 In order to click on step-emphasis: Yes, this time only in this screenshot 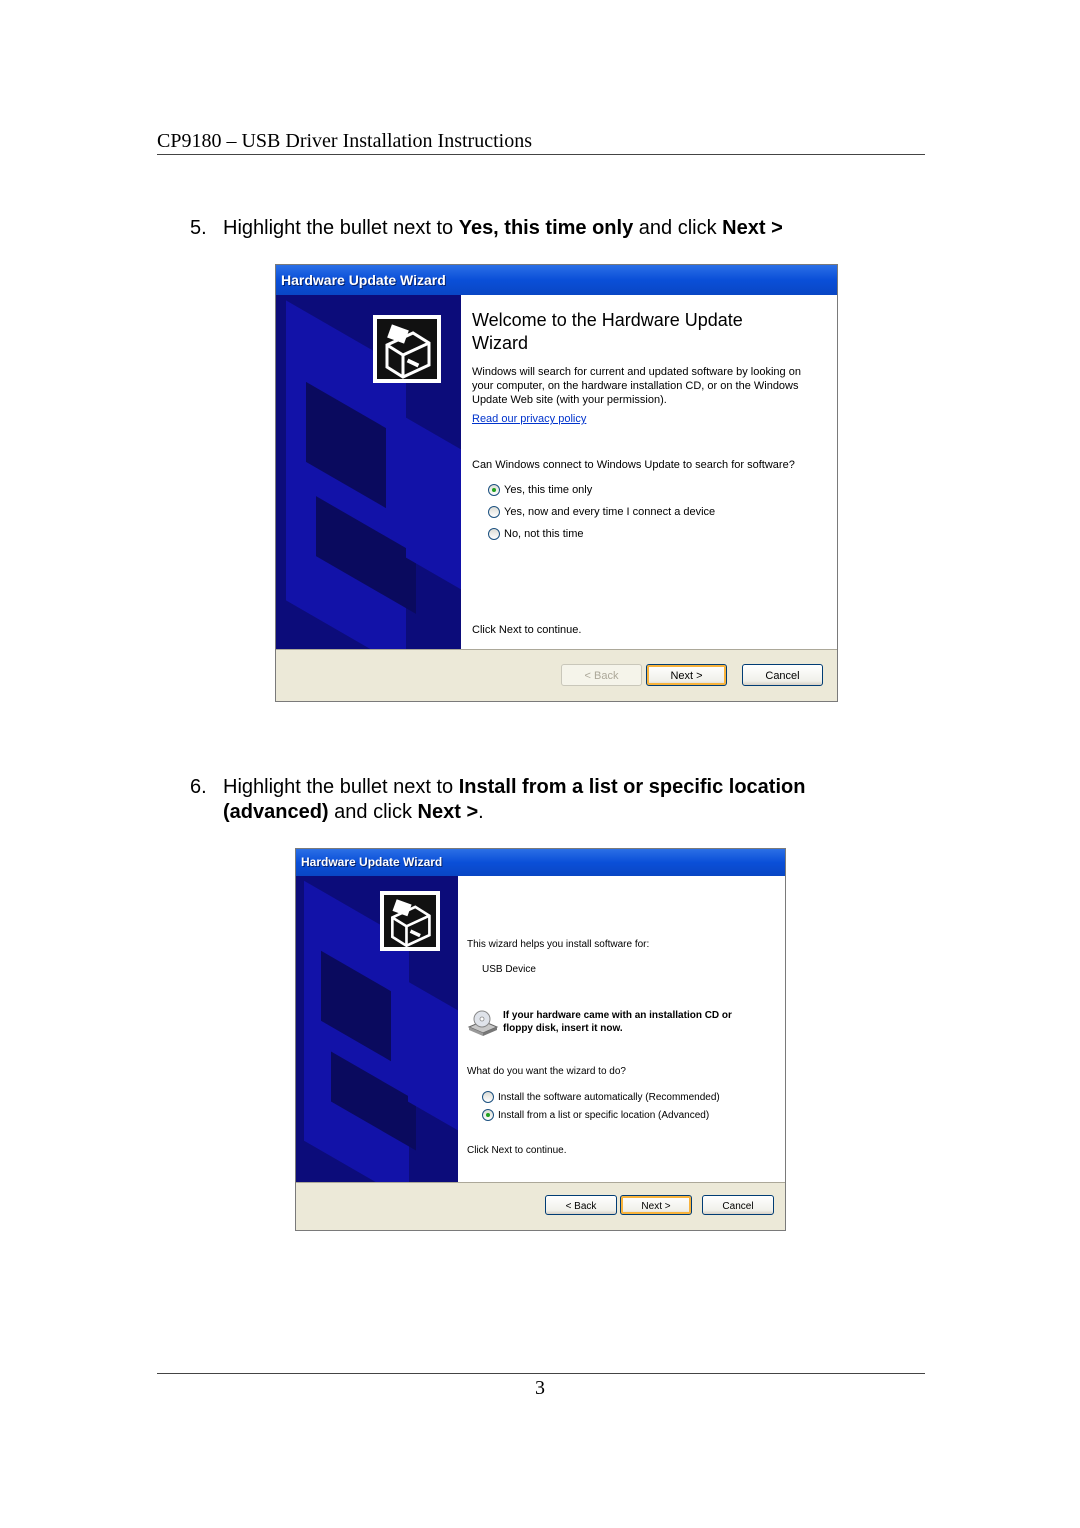, I will do `click(546, 228)`.